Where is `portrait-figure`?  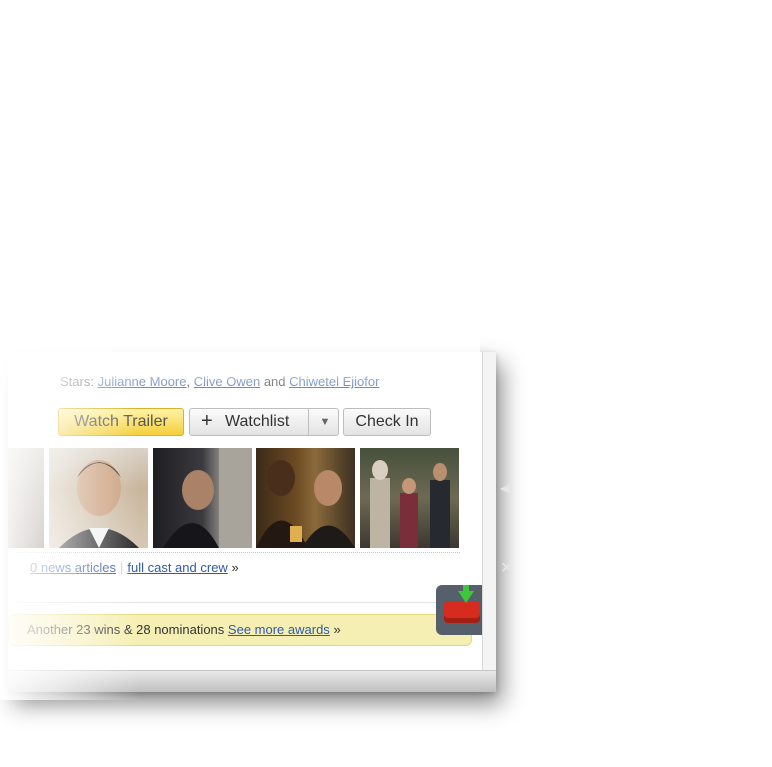 portrait-figure is located at coordinates (99, 504).